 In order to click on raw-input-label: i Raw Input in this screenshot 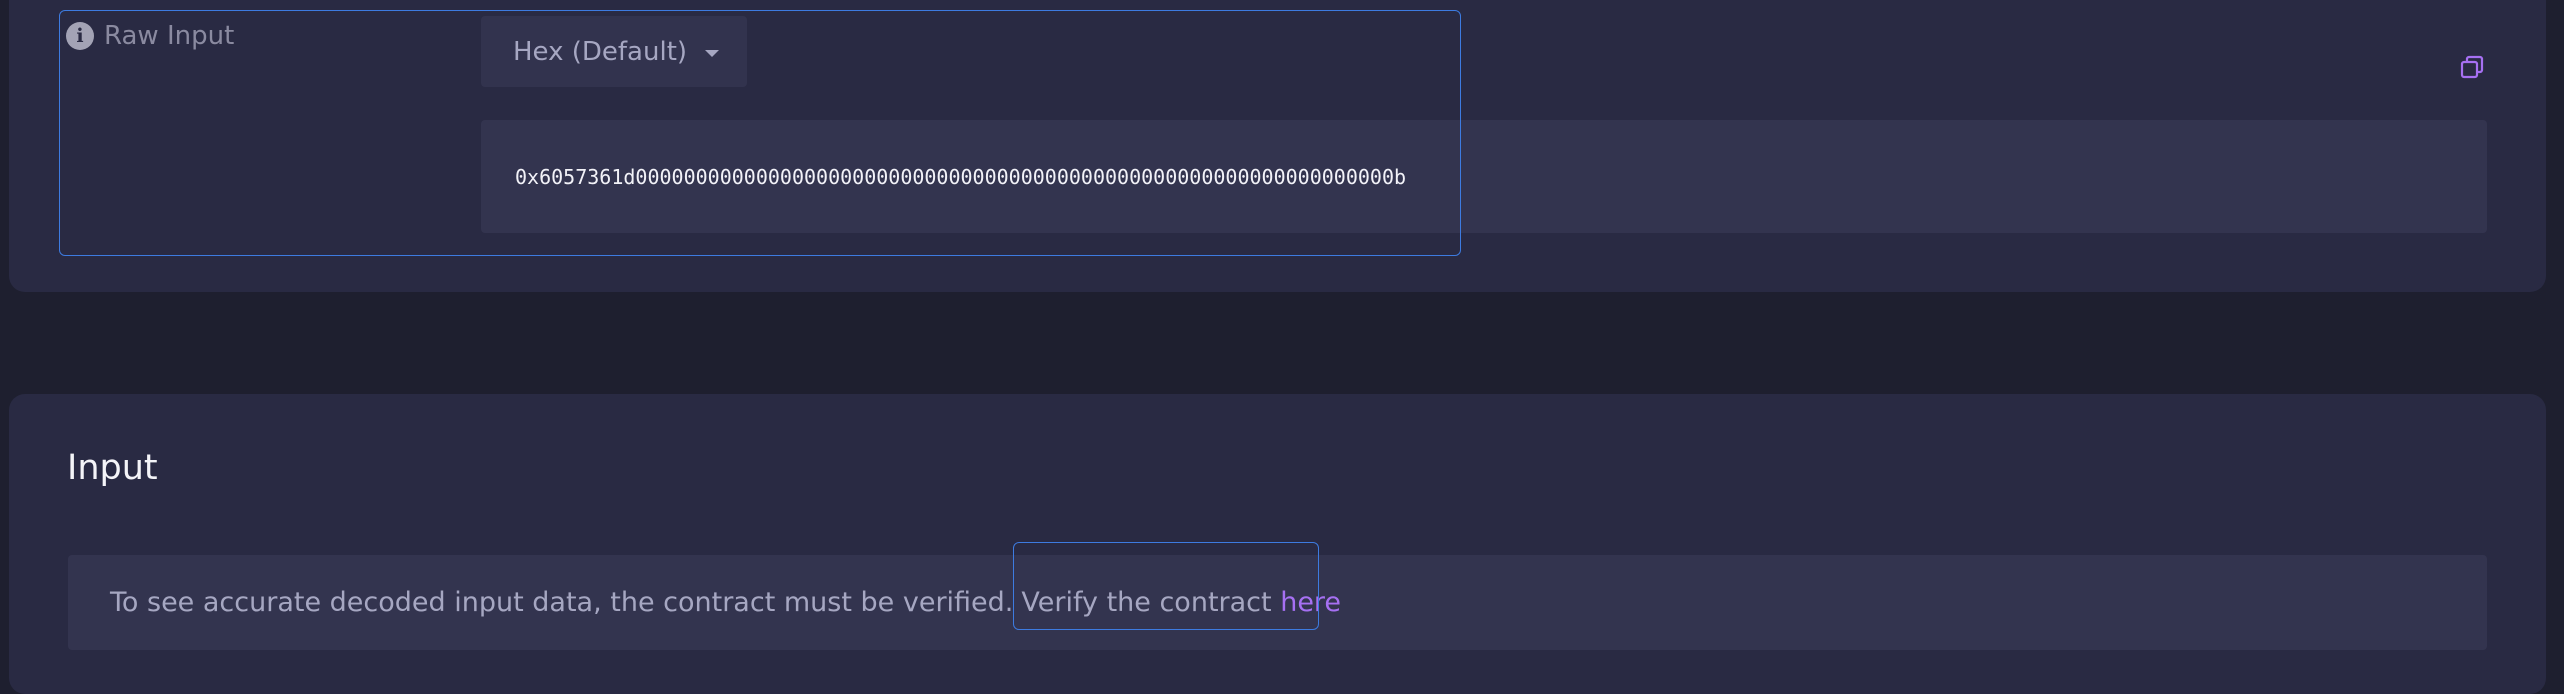, I will do `click(150, 36)`.